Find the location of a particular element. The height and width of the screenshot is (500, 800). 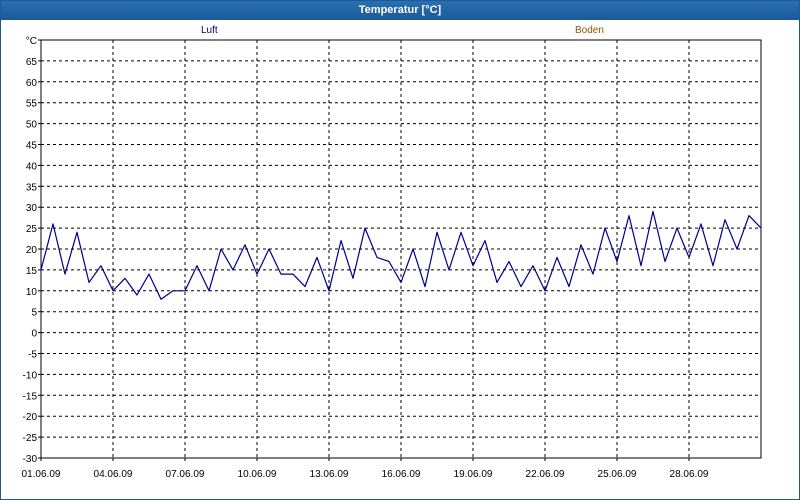

y-tick-label: 45 is located at coordinates (32, 146).